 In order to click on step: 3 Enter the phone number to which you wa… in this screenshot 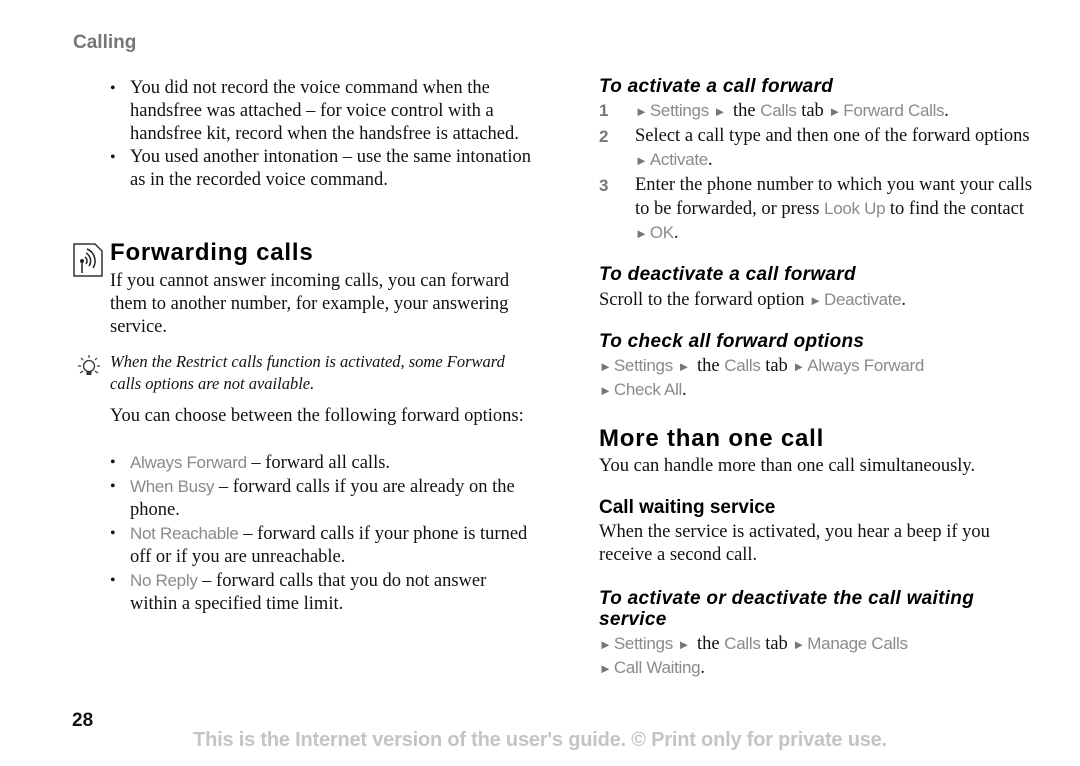, I will do `click(816, 209)`.